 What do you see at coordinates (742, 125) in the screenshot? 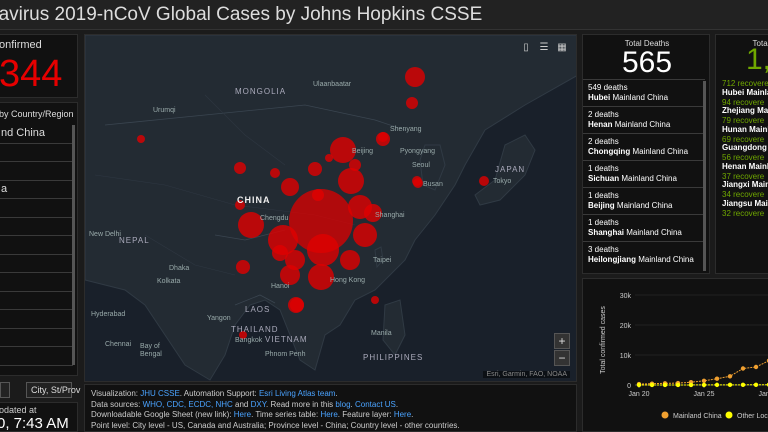
I see `list-item: 79 recovere Hunan Mainl` at bounding box center [742, 125].